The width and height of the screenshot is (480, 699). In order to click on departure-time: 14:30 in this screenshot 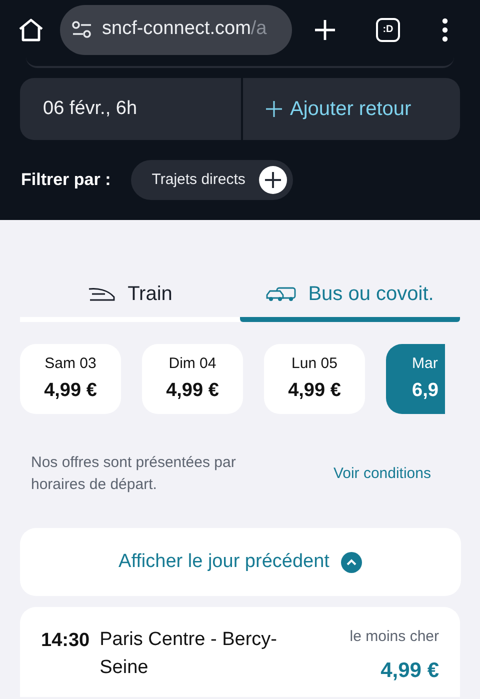, I will do `click(65, 641)`.